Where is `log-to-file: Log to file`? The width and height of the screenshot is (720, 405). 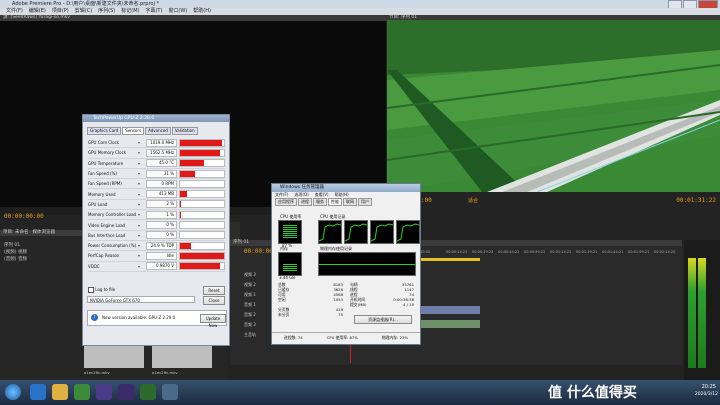
log-to-file: Log to file is located at coordinates (101, 290).